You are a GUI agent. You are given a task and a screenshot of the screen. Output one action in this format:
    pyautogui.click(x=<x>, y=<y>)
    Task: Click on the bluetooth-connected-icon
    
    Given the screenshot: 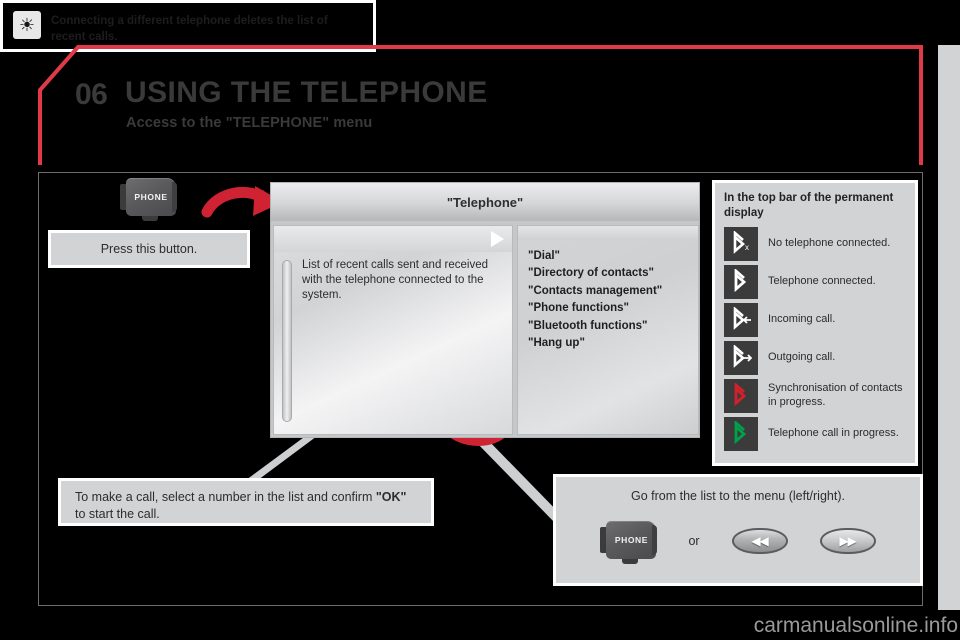 What is the action you would take?
    pyautogui.click(x=741, y=281)
    